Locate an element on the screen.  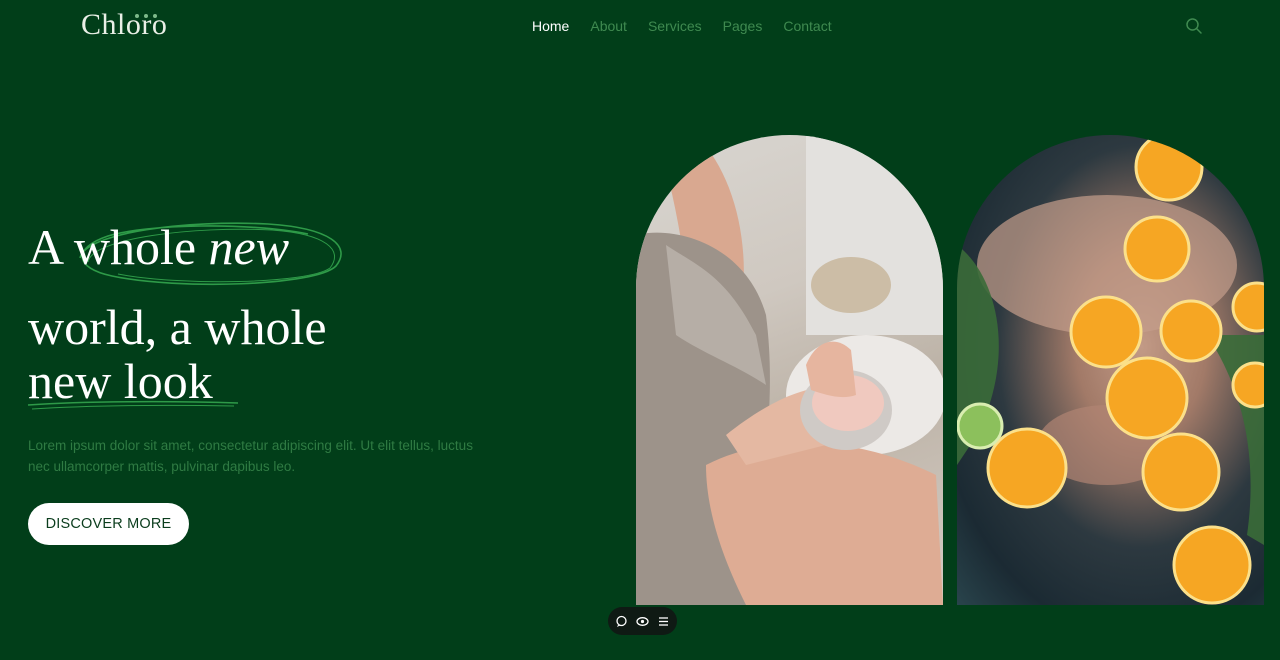
nav-services: Services is located at coordinates (675, 26).